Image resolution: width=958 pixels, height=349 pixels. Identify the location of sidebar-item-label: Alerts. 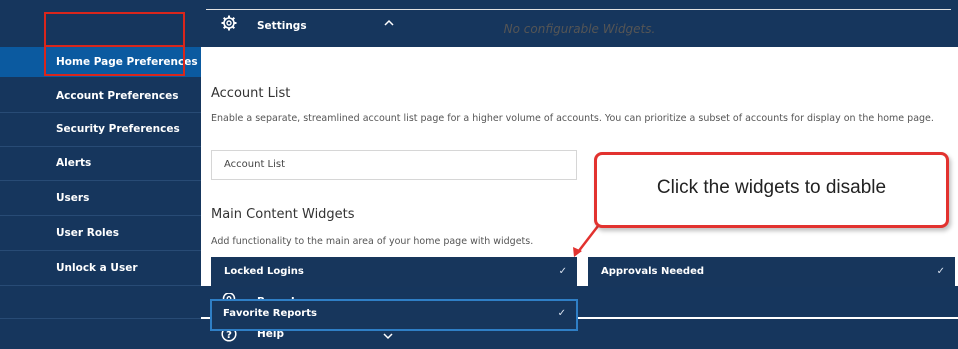
(74, 163).